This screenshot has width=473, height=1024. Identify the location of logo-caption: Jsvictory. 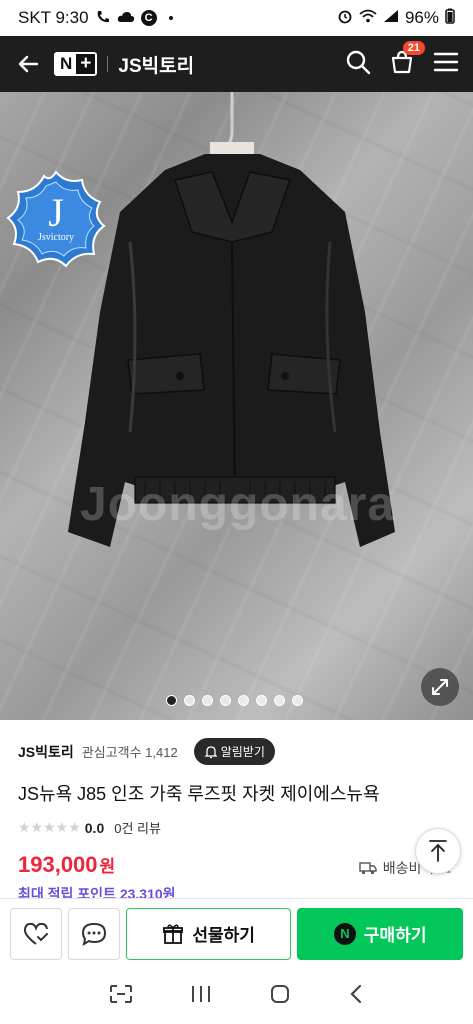
(56, 237).